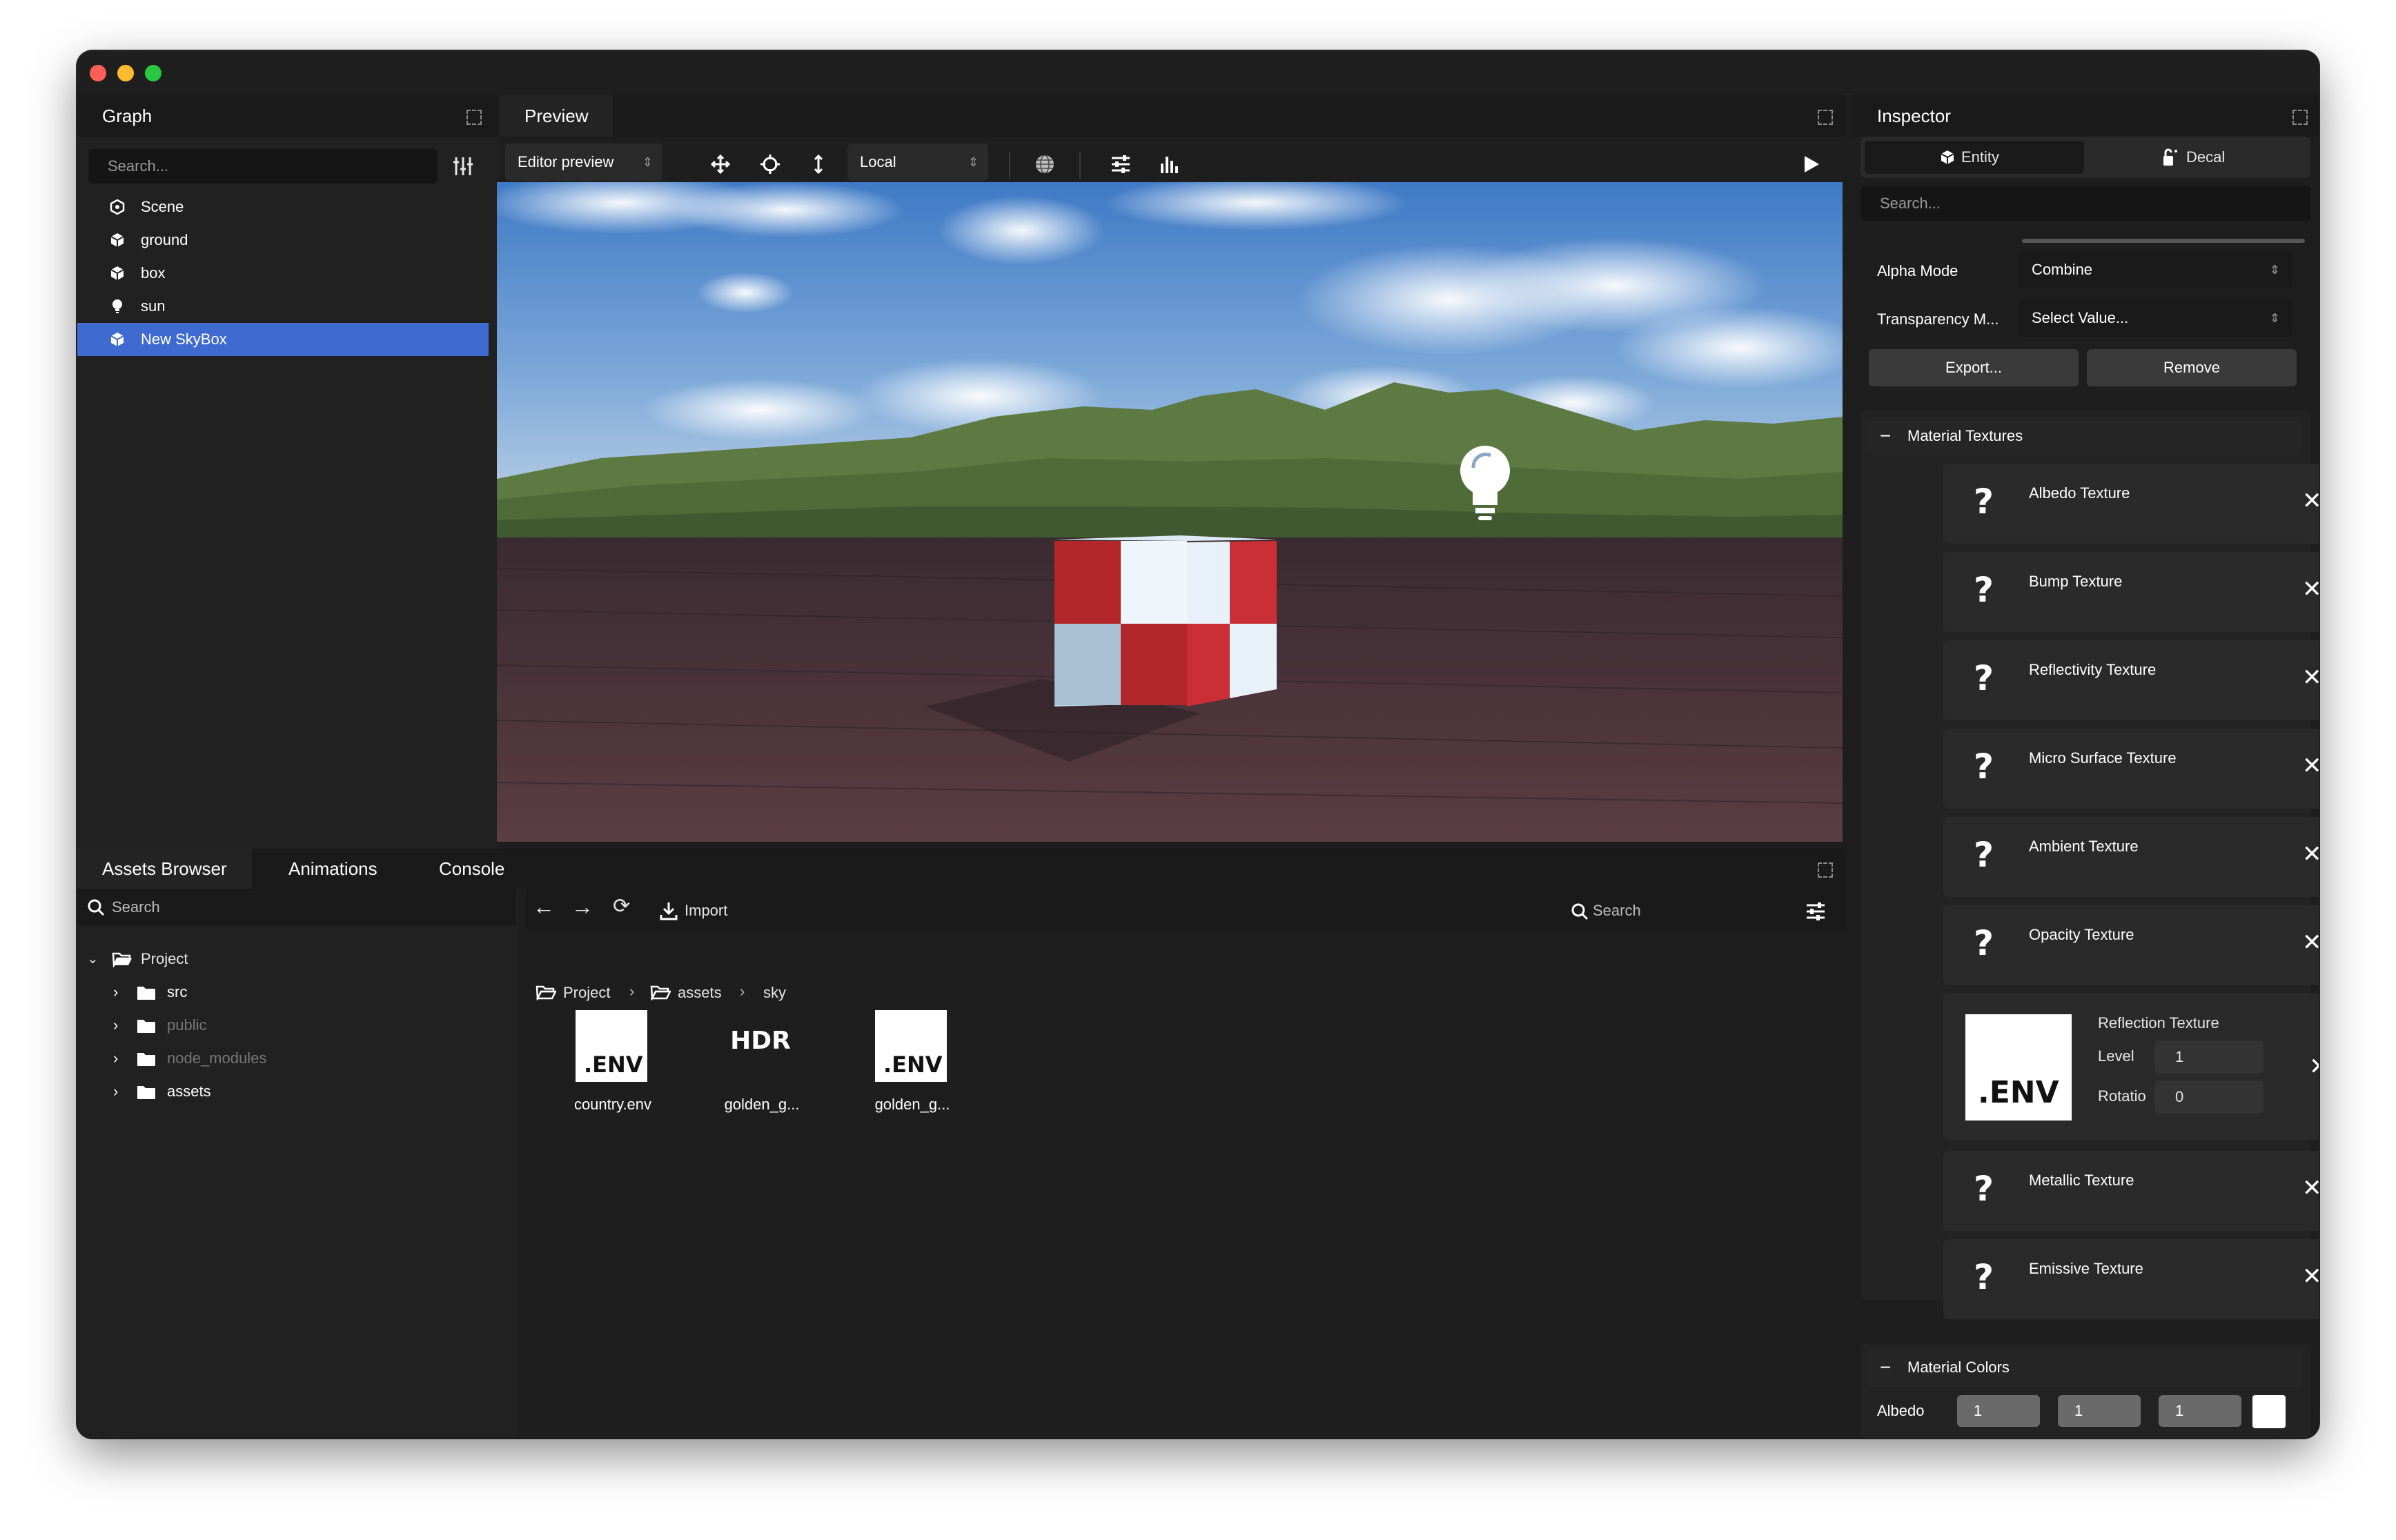  Describe the element at coordinates (187, 1025) in the screenshot. I see `tree-item-label: public` at that location.